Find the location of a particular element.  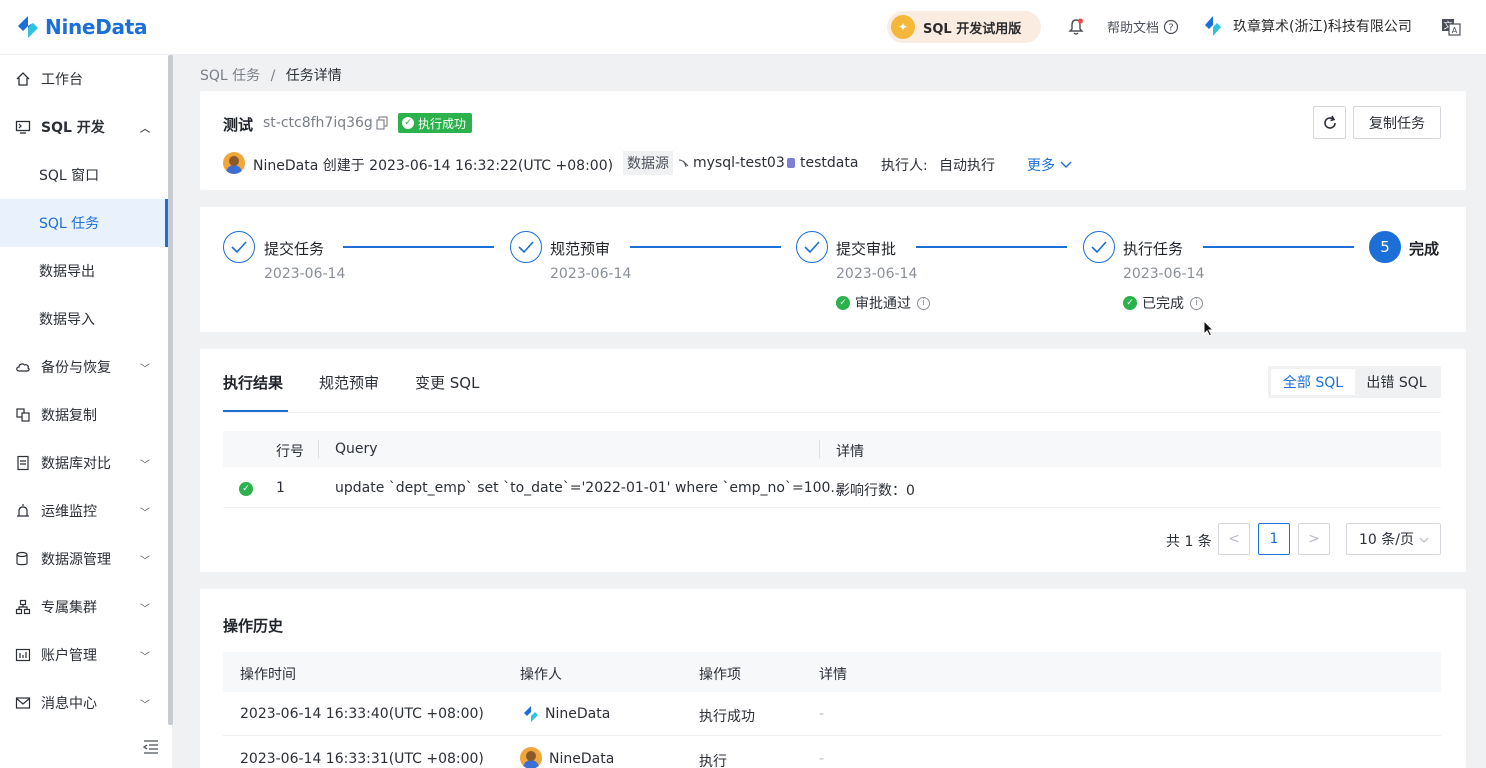

mail-icon is located at coordinates (23, 703).